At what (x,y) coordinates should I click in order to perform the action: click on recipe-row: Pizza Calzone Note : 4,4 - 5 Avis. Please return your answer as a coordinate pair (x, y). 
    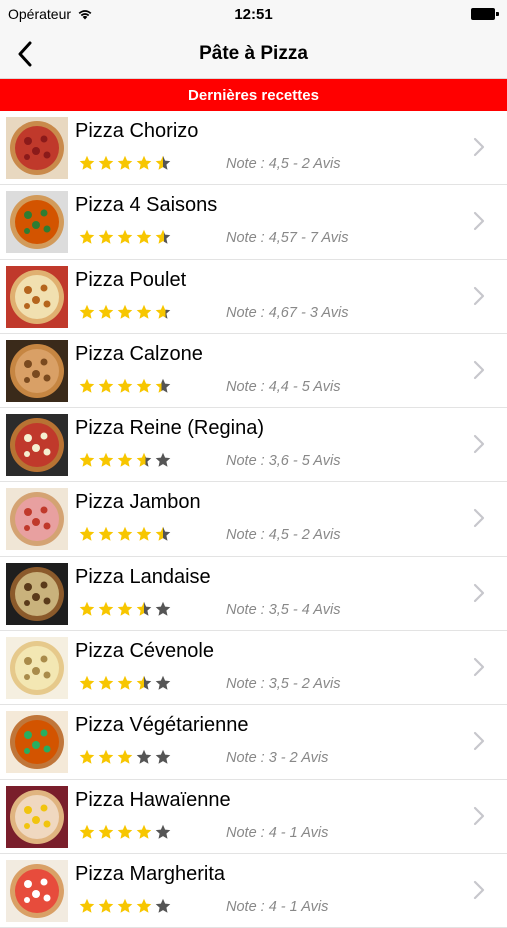
    Looking at the image, I should click on (253, 371).